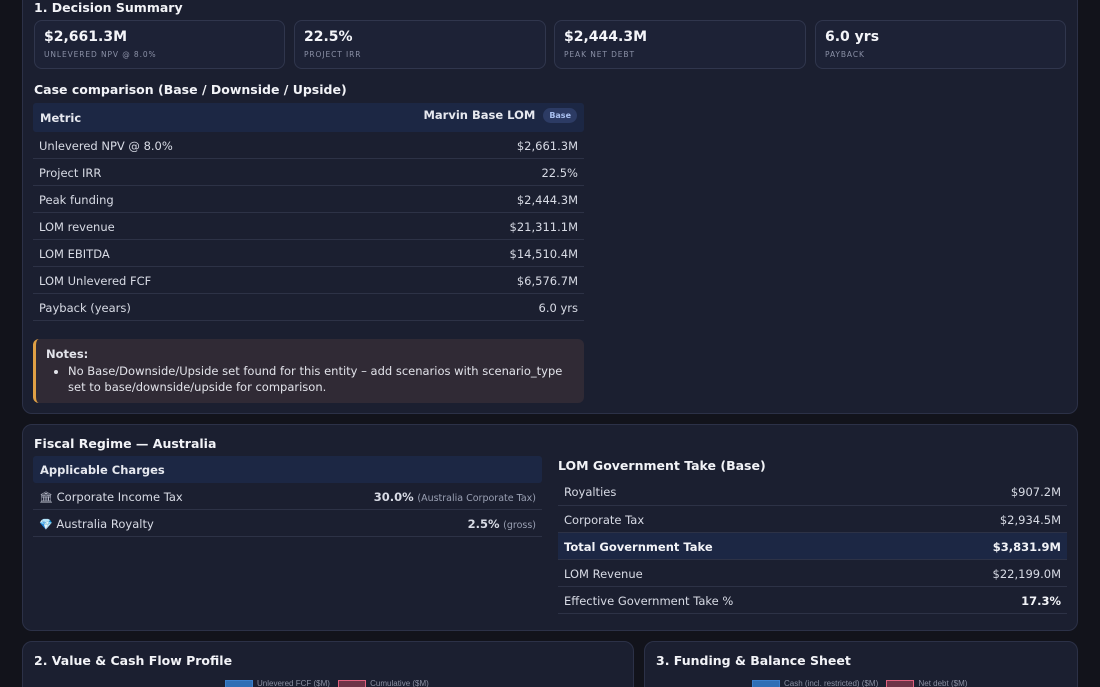 This screenshot has height=687, width=1100. Describe the element at coordinates (352, 683) in the screenshot. I see `legend-swatch-cumulative` at that location.